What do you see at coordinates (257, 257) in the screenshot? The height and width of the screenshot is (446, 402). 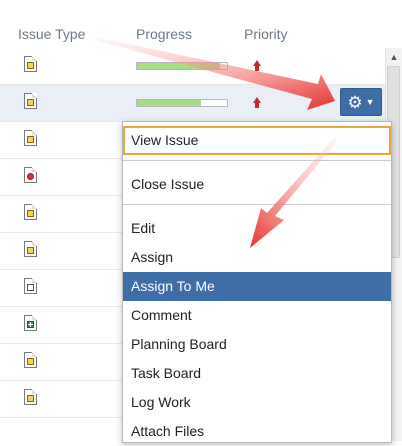 I see `menu-item-assign: Assign` at bounding box center [257, 257].